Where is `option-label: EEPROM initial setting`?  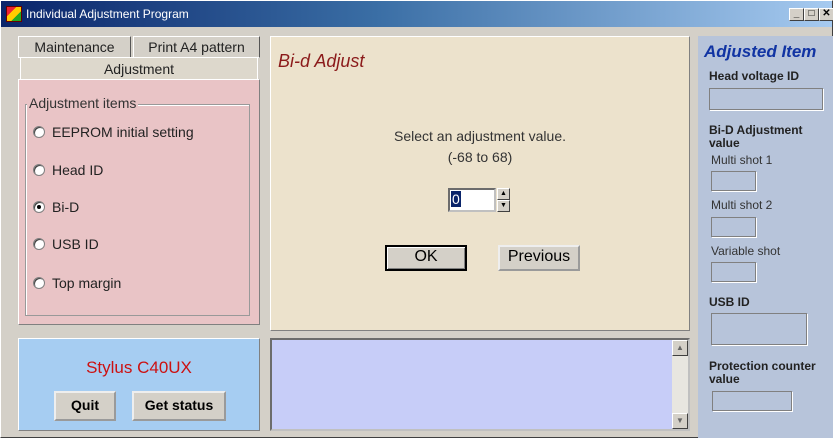
option-label: EEPROM initial setting is located at coordinates (123, 132).